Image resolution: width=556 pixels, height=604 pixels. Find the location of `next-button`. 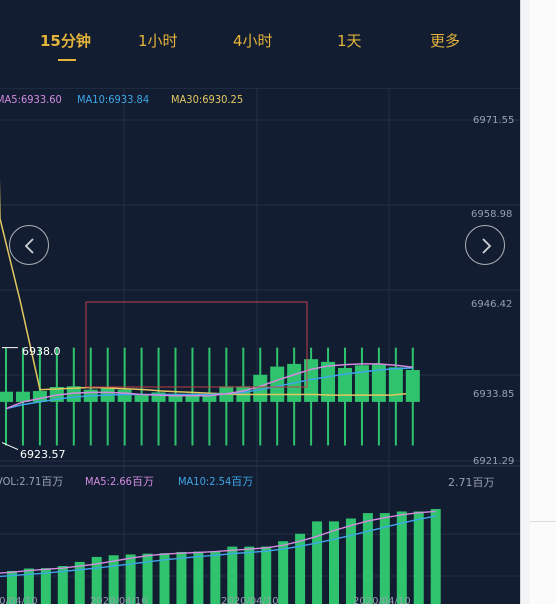

next-button is located at coordinates (485, 245).